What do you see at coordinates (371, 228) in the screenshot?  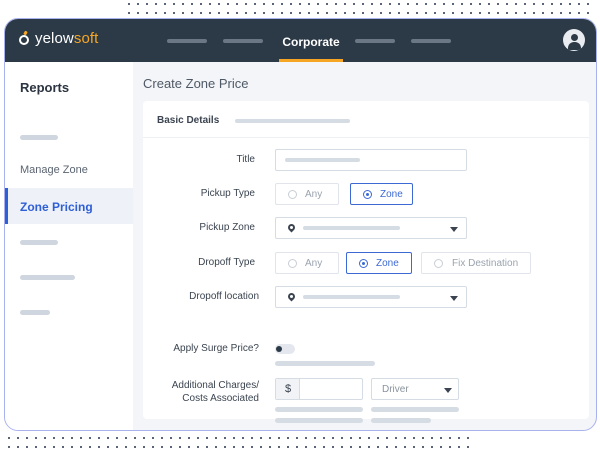 I see `pickup-zone-select` at bounding box center [371, 228].